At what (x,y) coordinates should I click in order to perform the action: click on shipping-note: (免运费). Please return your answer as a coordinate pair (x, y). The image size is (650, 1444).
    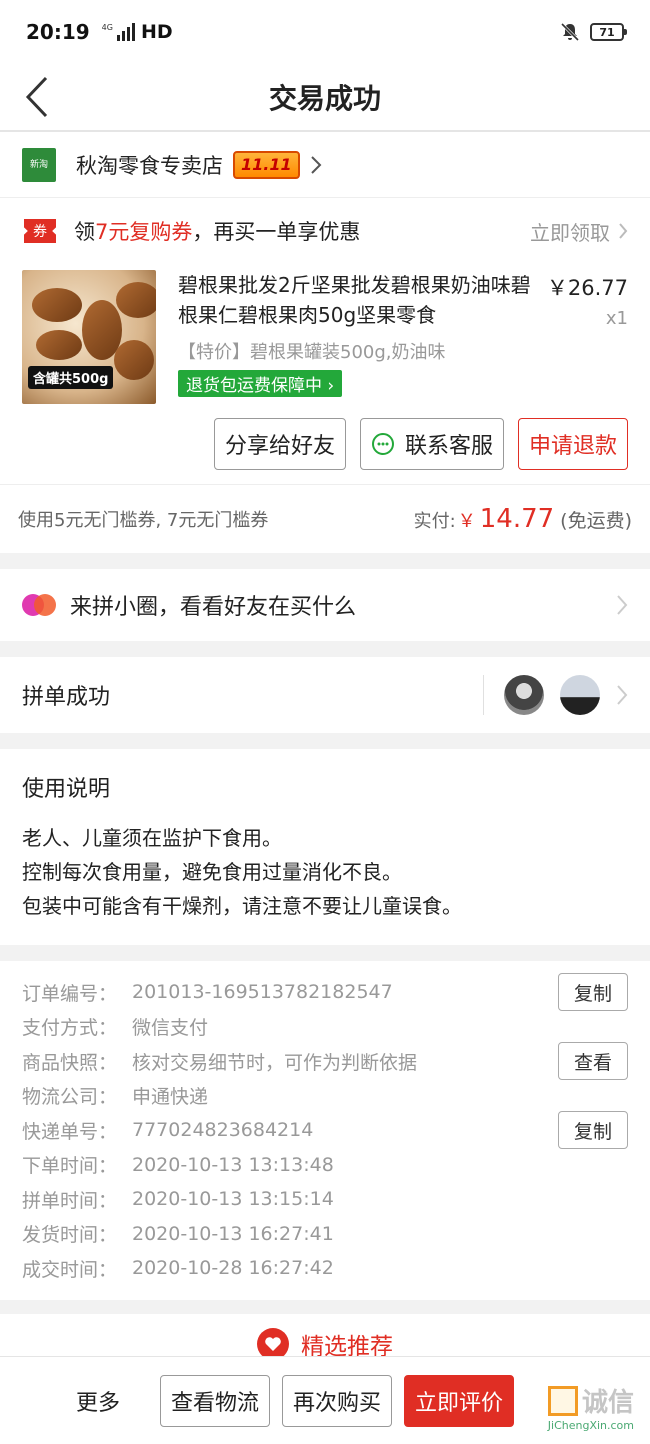
    Looking at the image, I should click on (596, 521).